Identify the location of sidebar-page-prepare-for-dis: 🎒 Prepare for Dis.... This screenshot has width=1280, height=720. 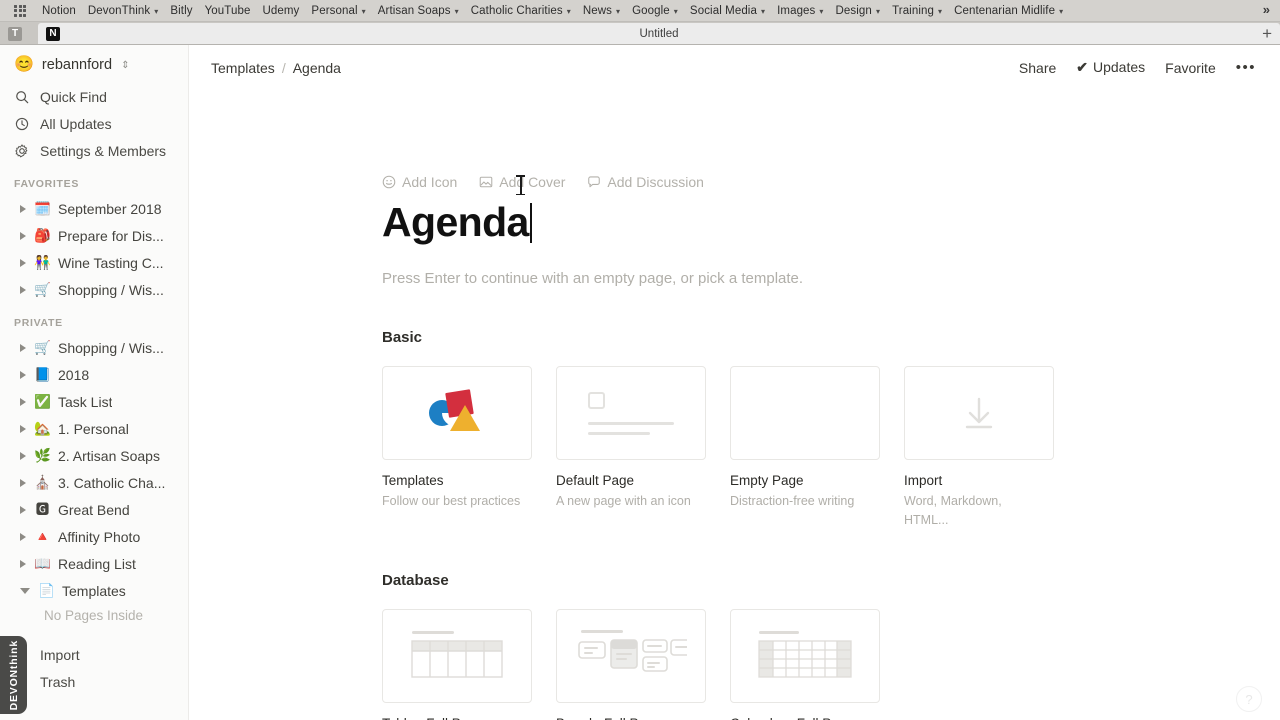
(94, 235).